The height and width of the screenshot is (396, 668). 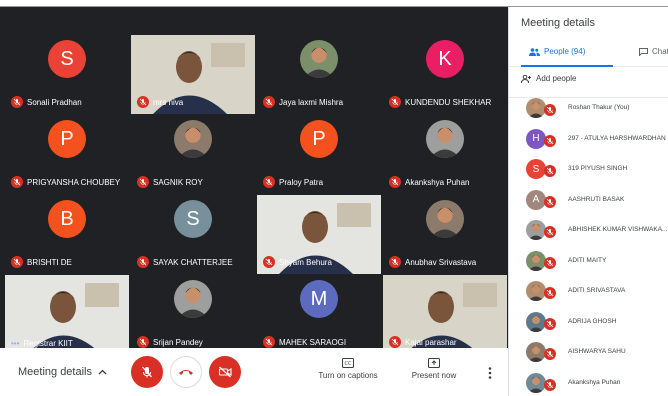 I want to click on participant-name: Praloy Patra, so click(x=301, y=182).